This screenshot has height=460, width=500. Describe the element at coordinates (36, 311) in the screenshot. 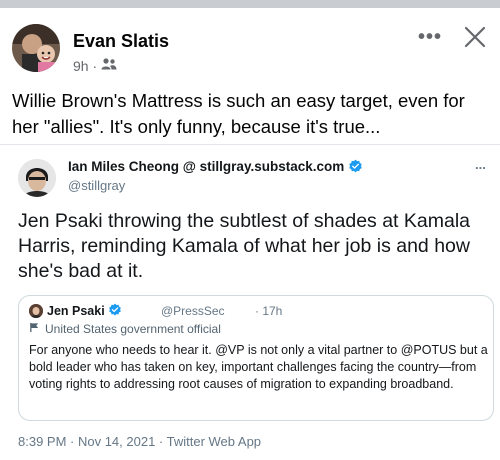

I see `quoted-avatar` at that location.